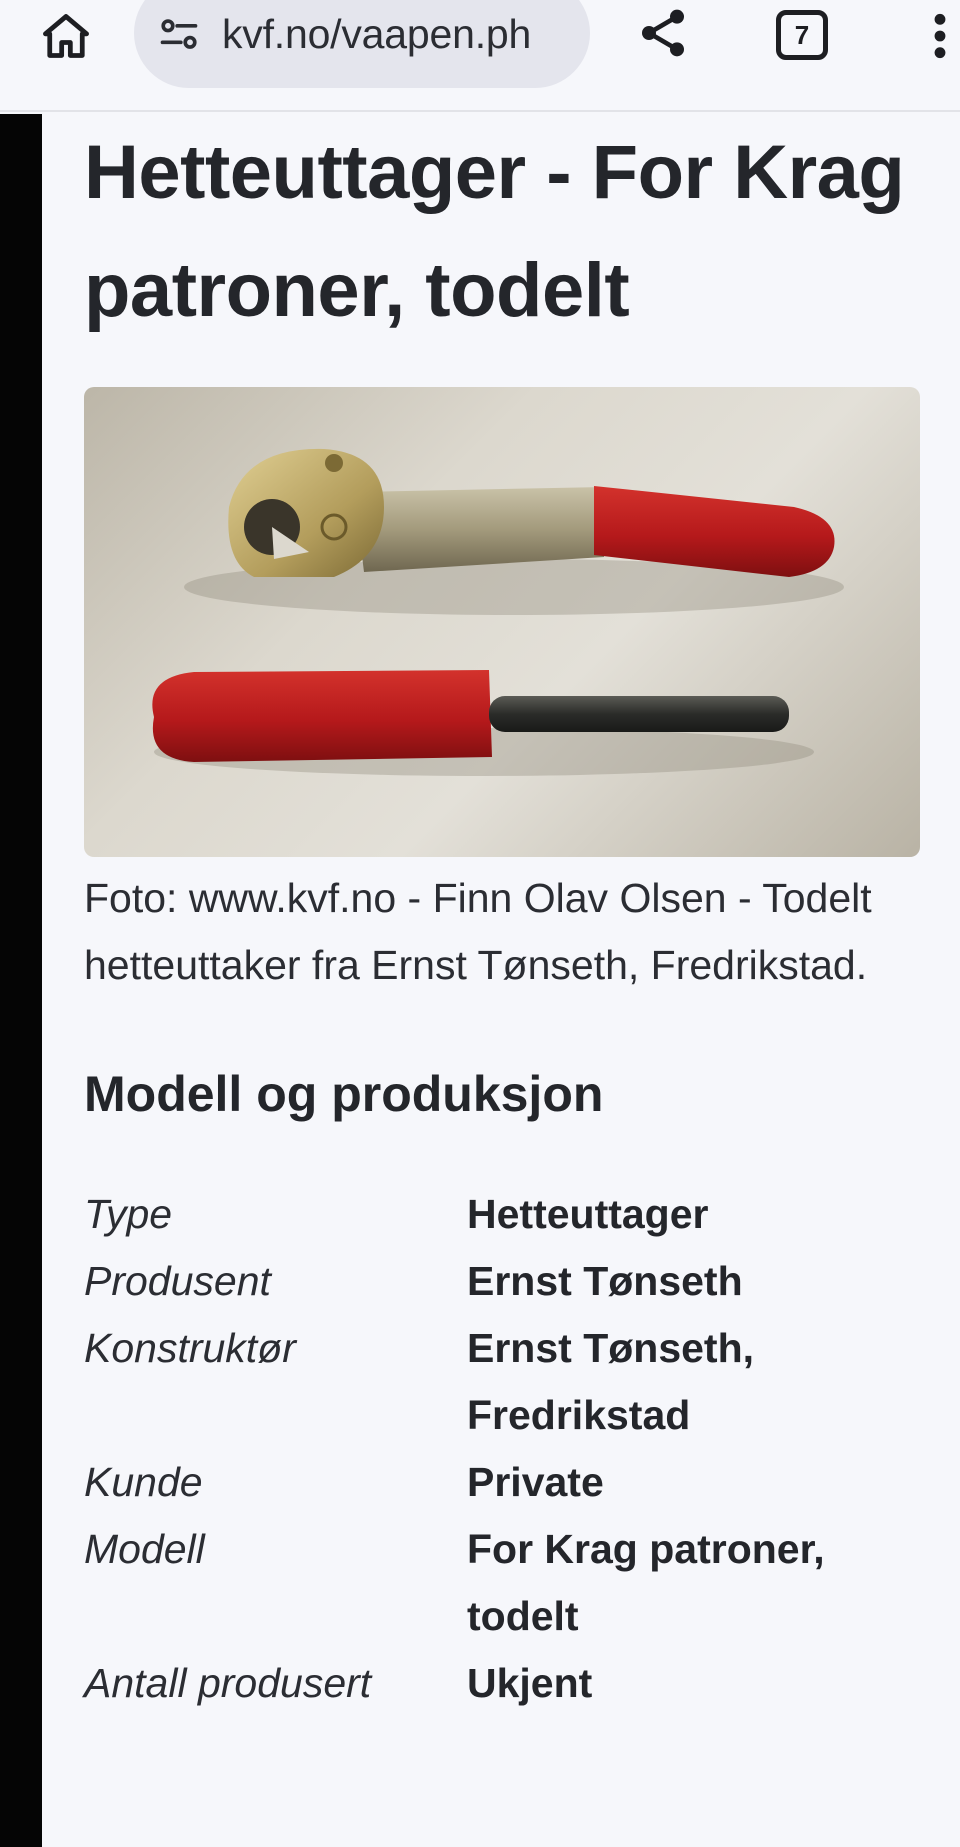 The width and height of the screenshot is (960, 1847). I want to click on browser-toolbar: kvf.no/vaapen.ph 7, so click(480, 56).